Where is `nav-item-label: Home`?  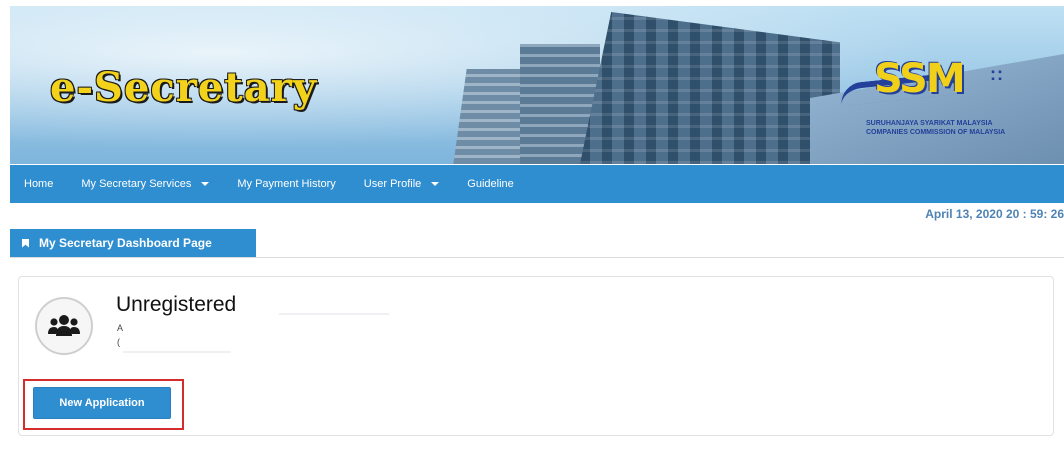
nav-item-label: Home is located at coordinates (39, 184).